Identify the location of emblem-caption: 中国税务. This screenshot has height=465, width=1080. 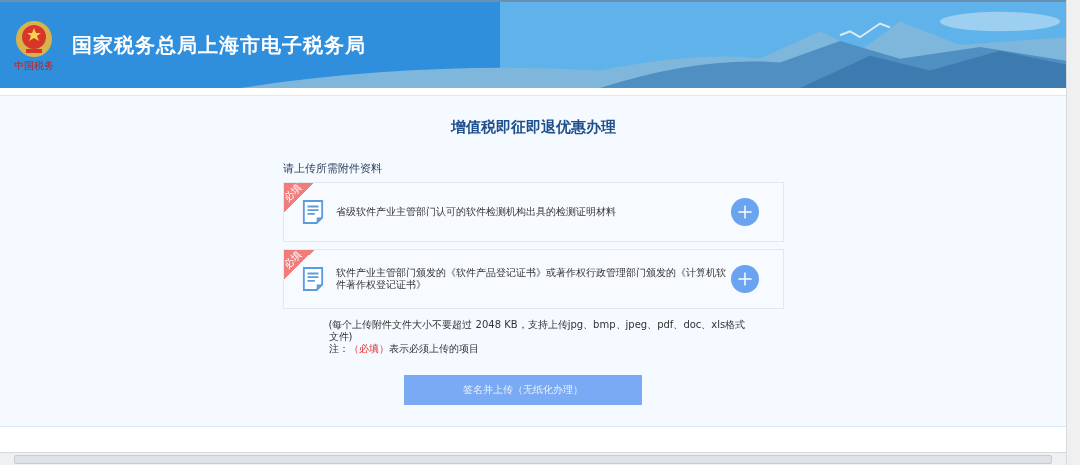
(34, 66).